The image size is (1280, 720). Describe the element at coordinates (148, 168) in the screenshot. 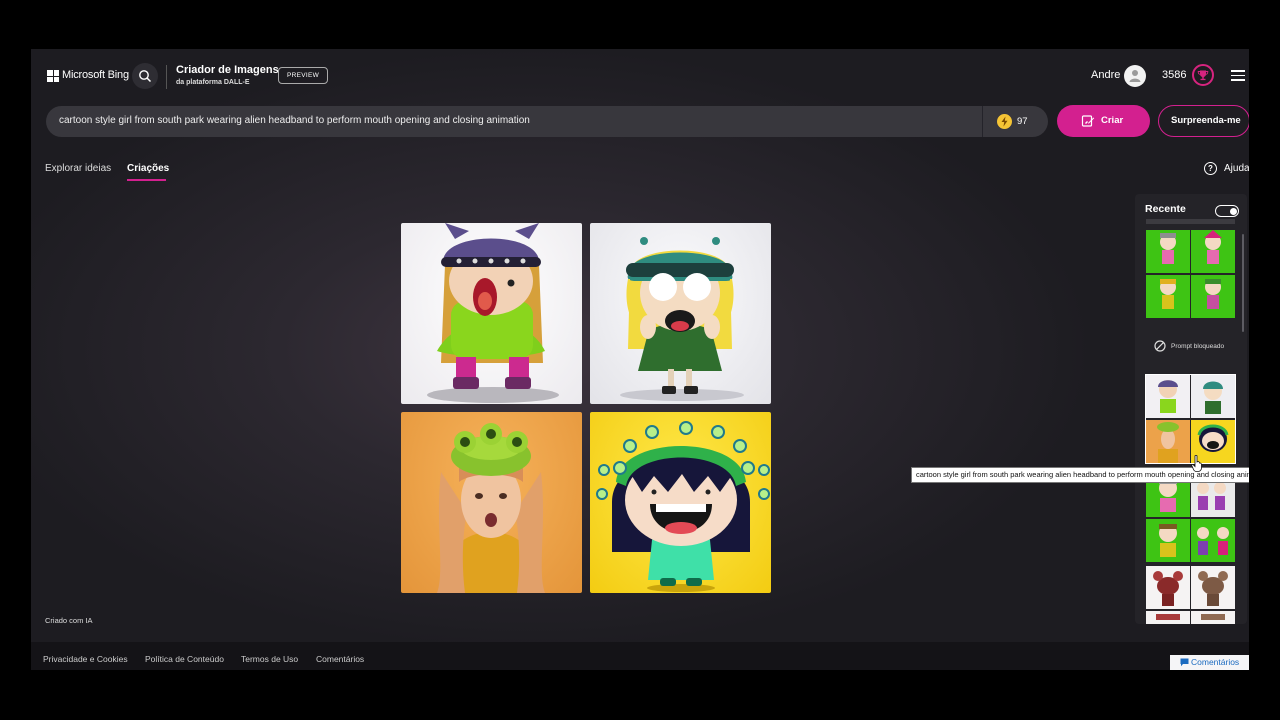

I see `tab-creations: Criações` at that location.